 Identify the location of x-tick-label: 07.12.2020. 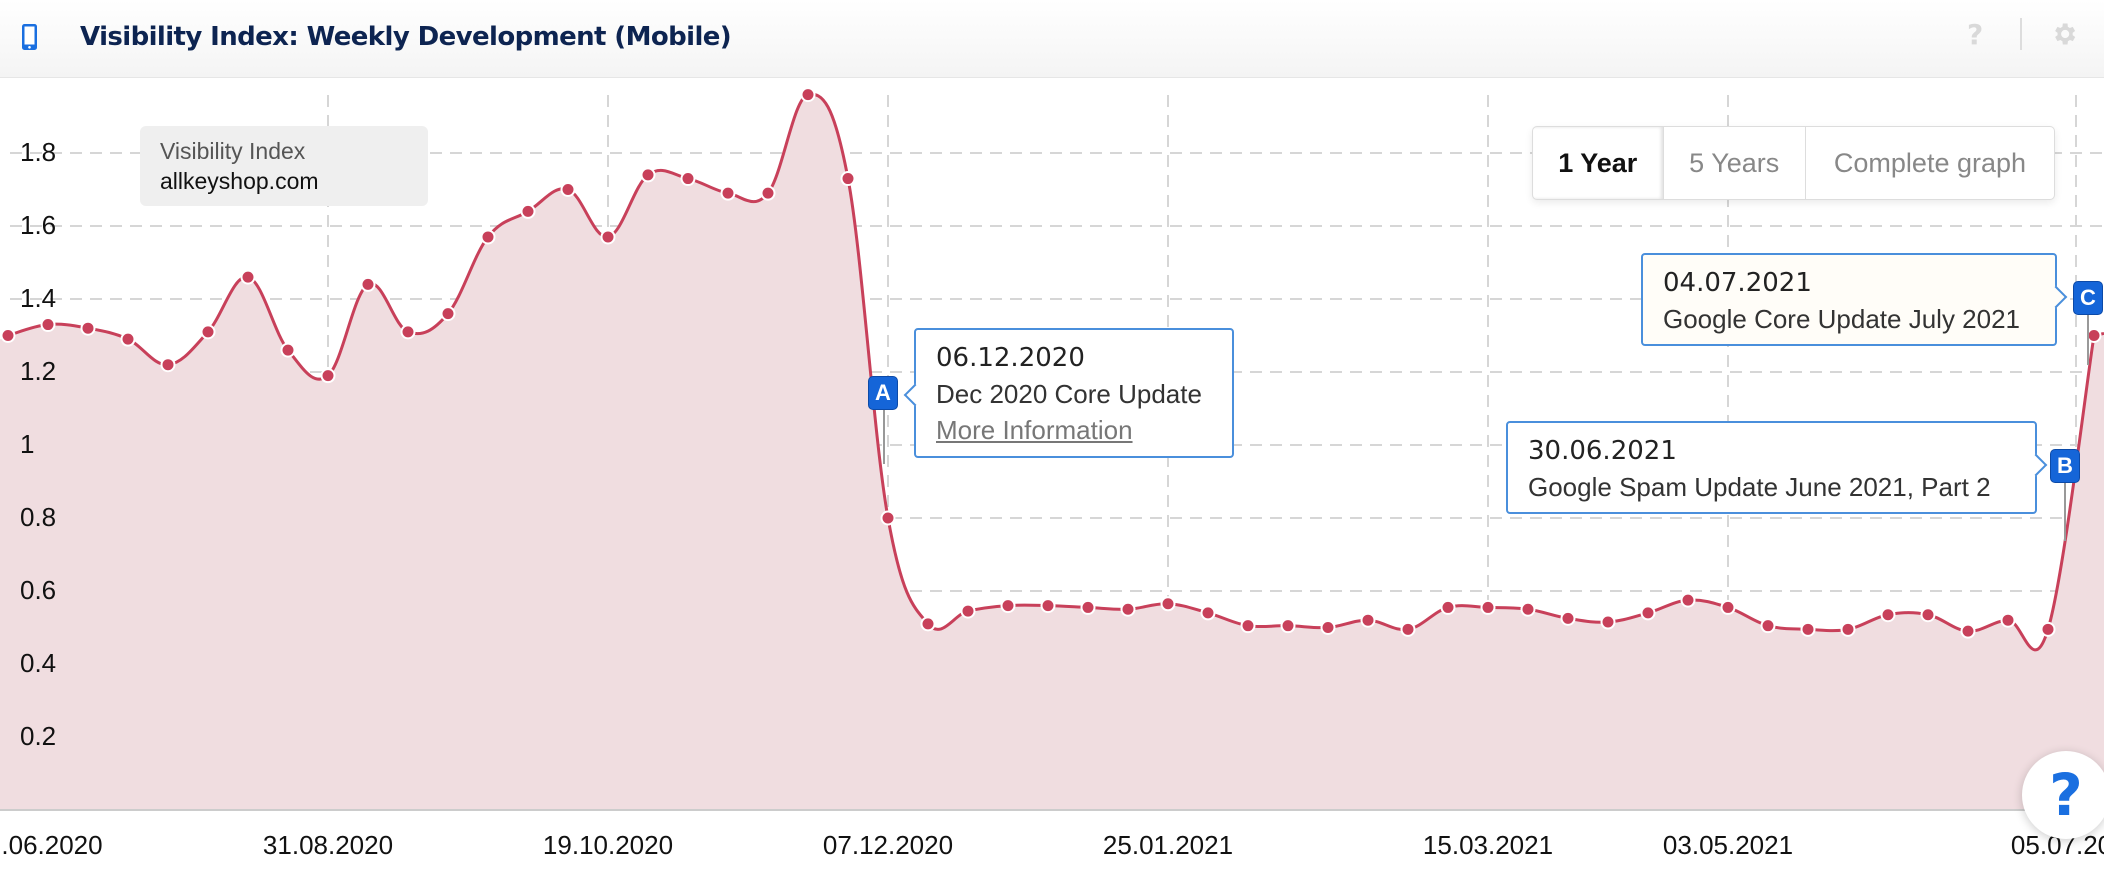
(888, 845).